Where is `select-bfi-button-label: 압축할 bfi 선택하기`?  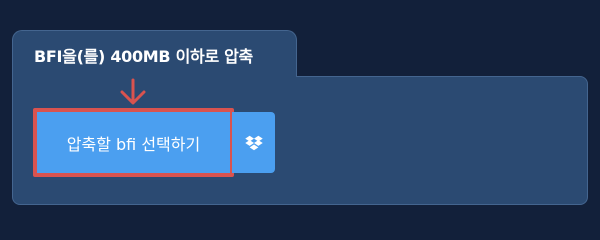
select-bfi-button-label: 압축할 bfi 선택하기 is located at coordinates (133, 144).